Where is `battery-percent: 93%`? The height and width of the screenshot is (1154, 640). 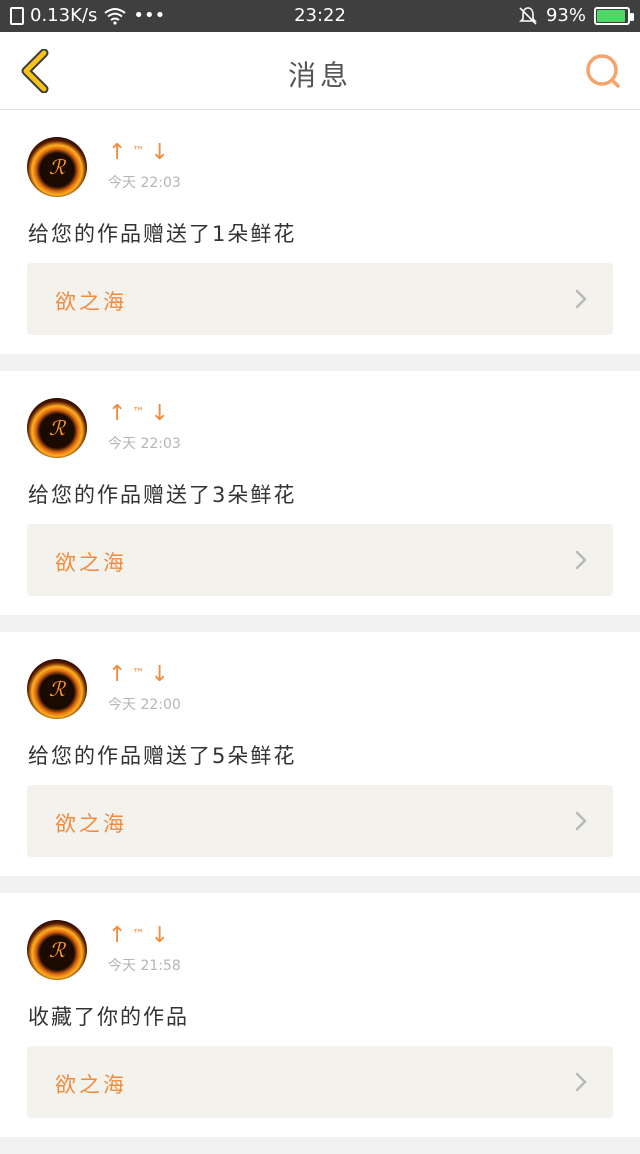
battery-percent: 93% is located at coordinates (565, 15).